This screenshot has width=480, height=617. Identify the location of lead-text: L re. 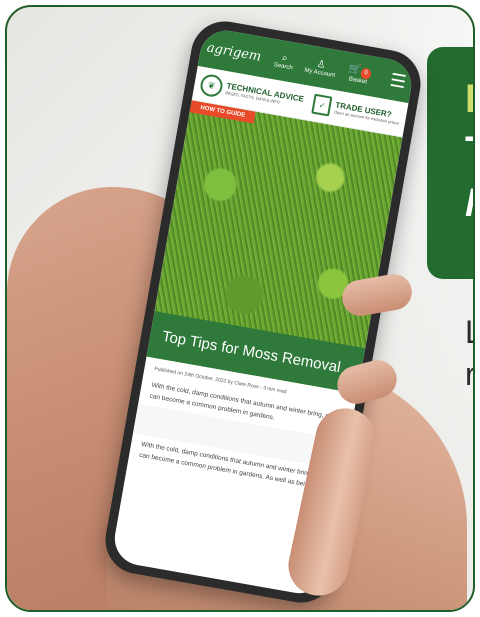
(470, 353).